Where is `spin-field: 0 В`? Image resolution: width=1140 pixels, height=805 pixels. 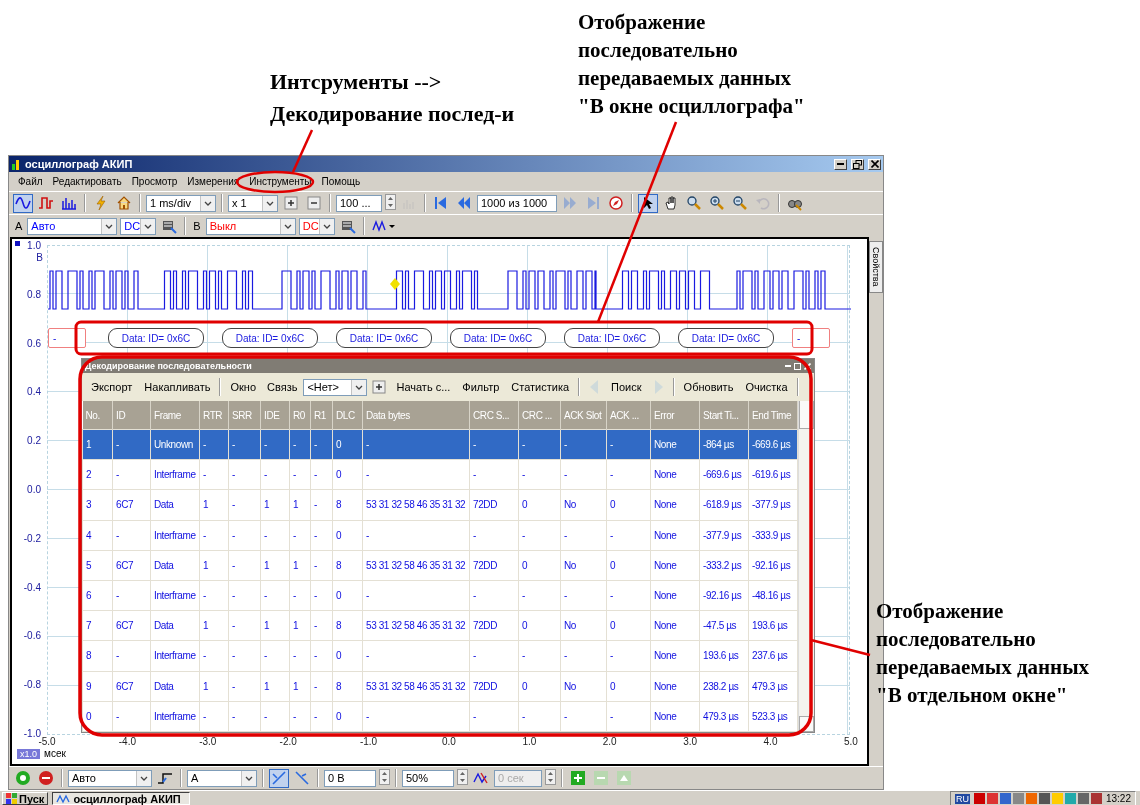 spin-field: 0 В is located at coordinates (350, 778).